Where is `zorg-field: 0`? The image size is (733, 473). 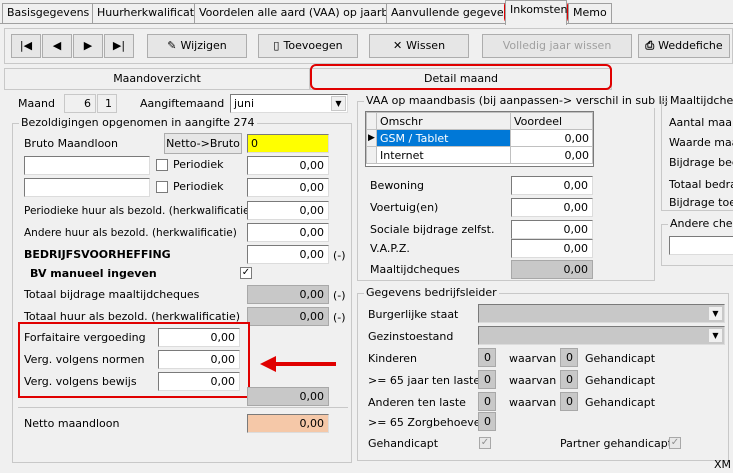
zorg-field: 0 is located at coordinates (487, 421).